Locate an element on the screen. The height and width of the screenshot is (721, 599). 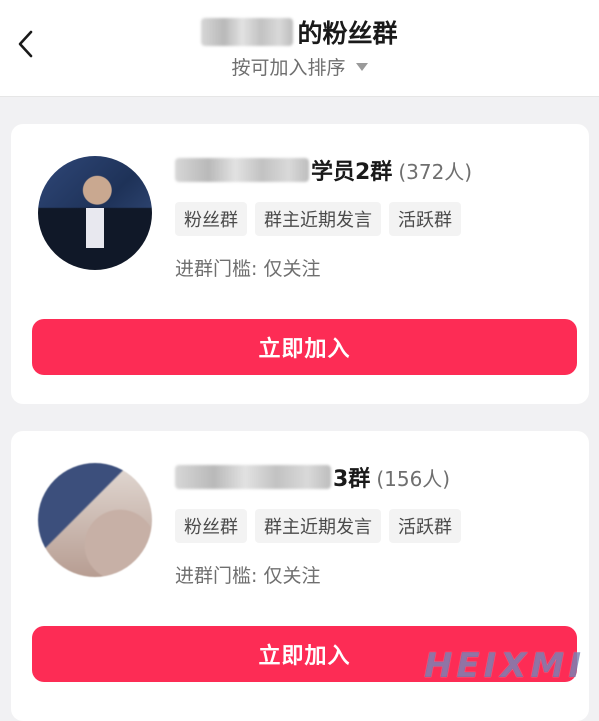
member-count: (372人) is located at coordinates (435, 171).